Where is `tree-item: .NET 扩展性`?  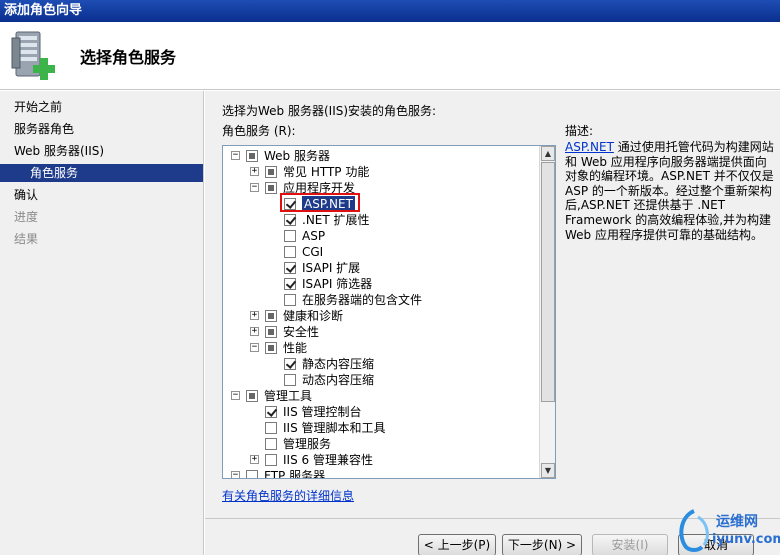 tree-item: .NET 扩展性 is located at coordinates (381, 220).